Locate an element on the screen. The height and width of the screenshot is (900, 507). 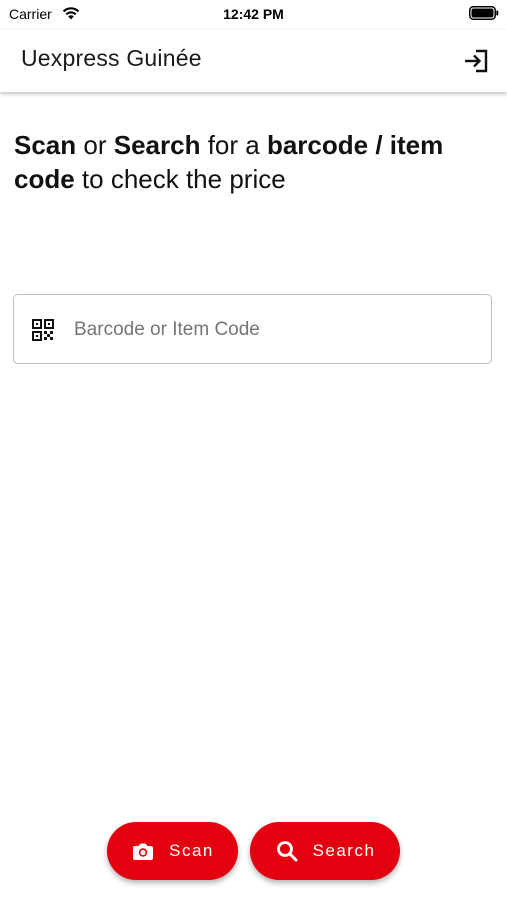
headline-check-price: to check the price is located at coordinates (180, 179).